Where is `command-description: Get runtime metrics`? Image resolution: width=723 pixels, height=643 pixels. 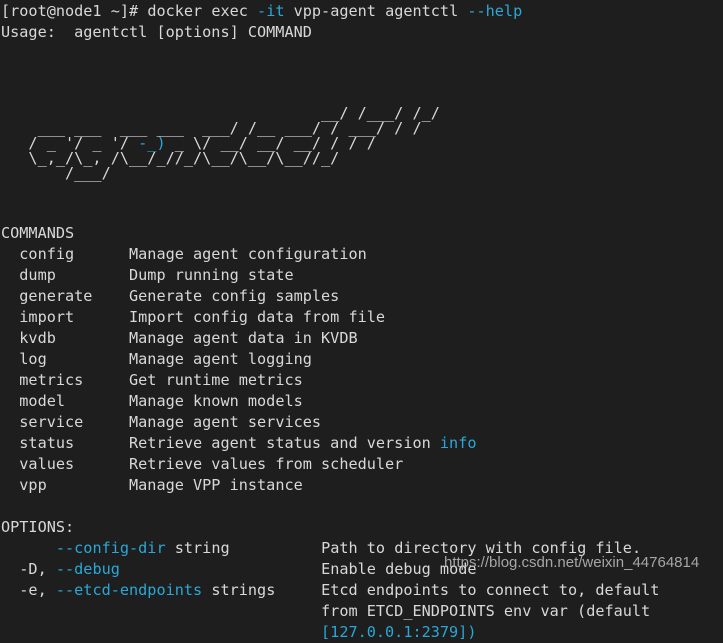
command-description: Get runtime metrics is located at coordinates (216, 380).